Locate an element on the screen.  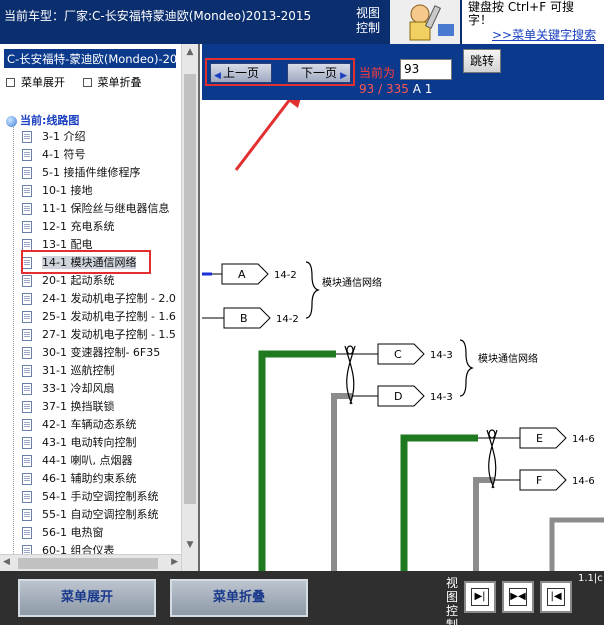
scroll-right-icon: ▶ is located at coordinates (174, 562).